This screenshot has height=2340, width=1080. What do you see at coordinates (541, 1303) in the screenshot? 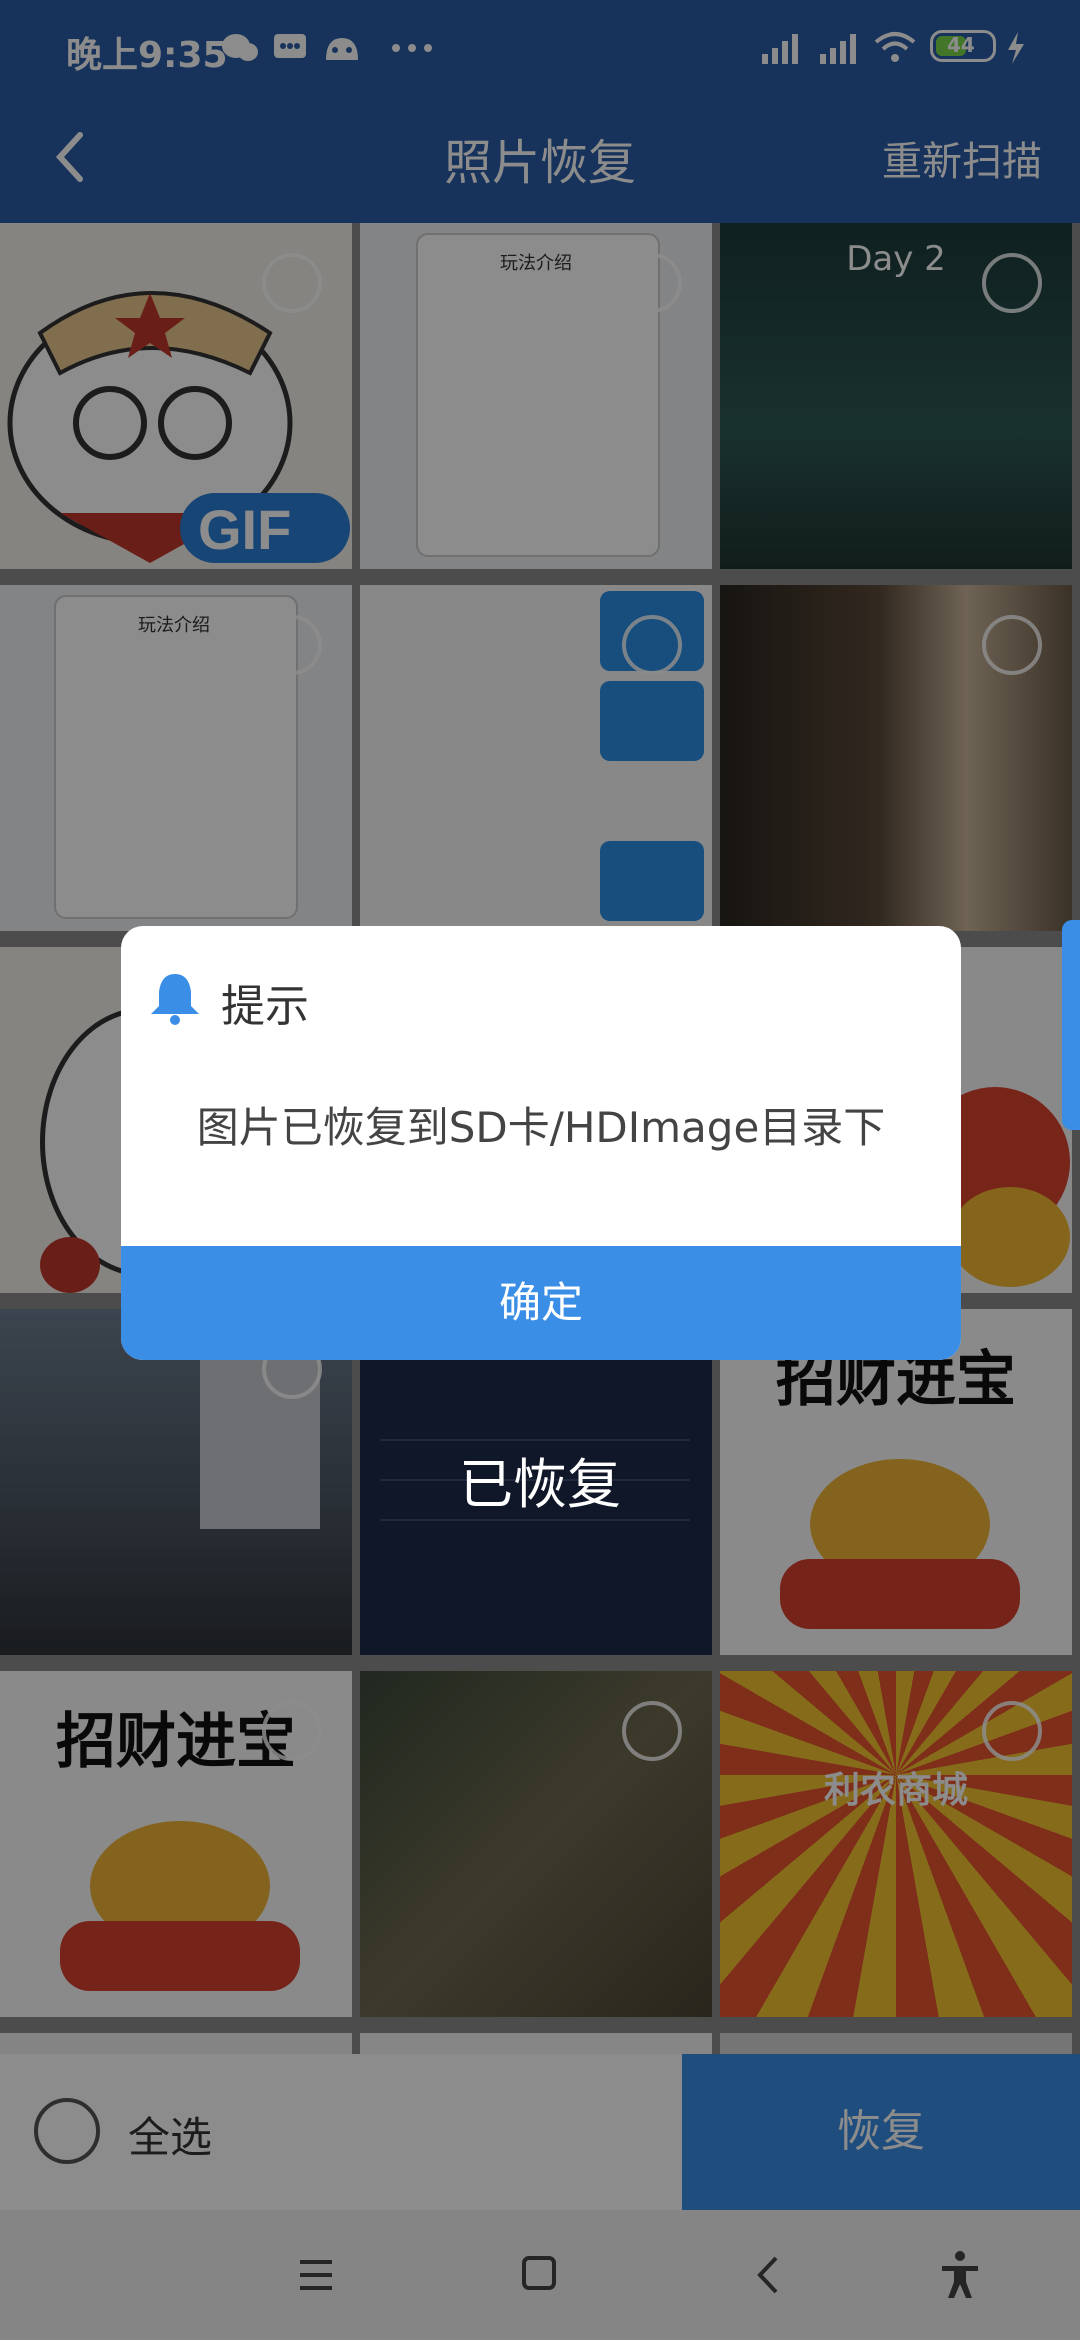
I see `confirm-button: 确定` at bounding box center [541, 1303].